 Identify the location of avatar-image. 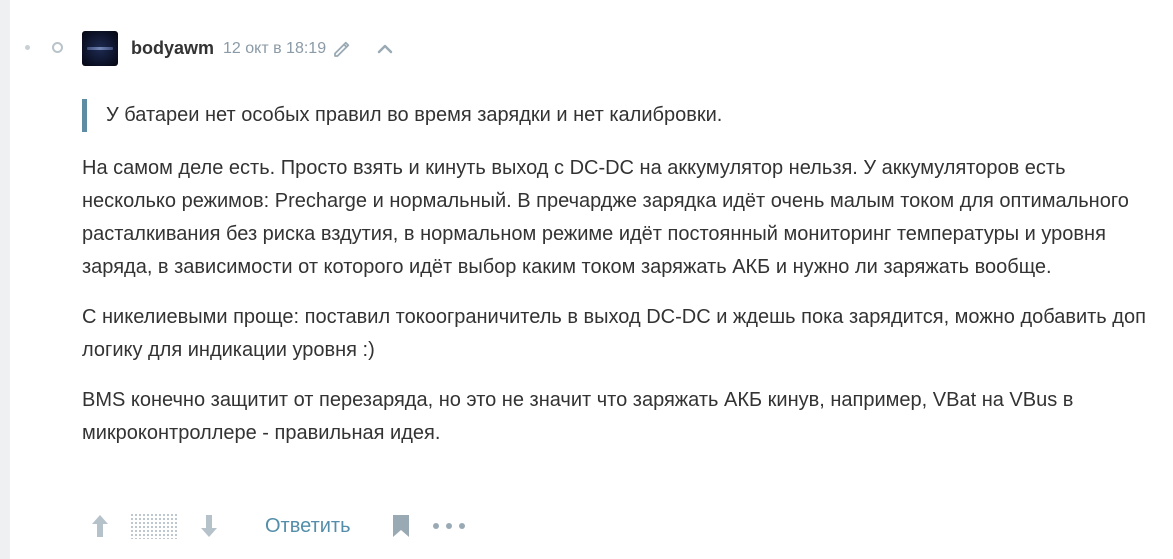
(100, 48).